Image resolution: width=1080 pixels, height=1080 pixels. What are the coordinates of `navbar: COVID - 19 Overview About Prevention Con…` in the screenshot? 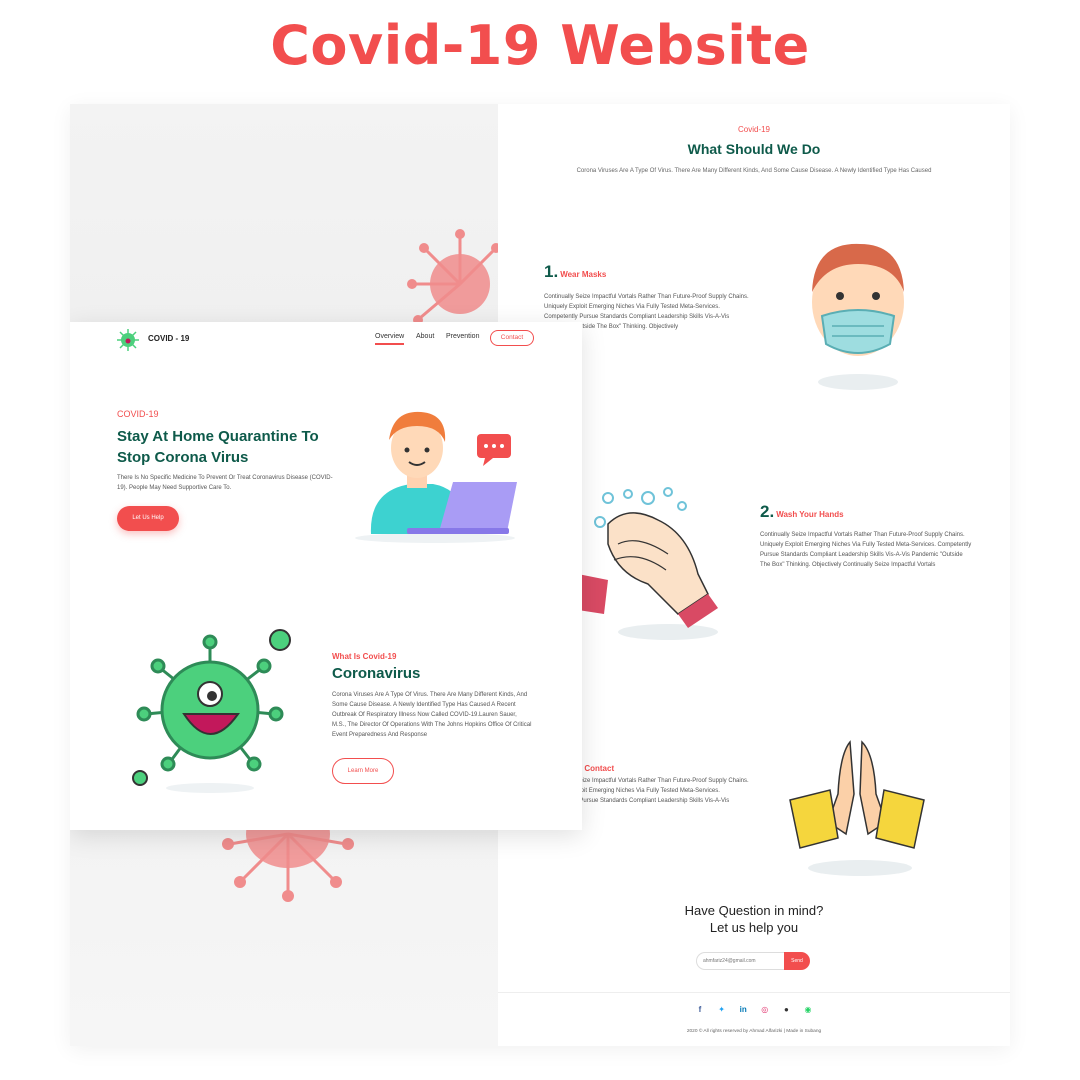 It's located at (326, 339).